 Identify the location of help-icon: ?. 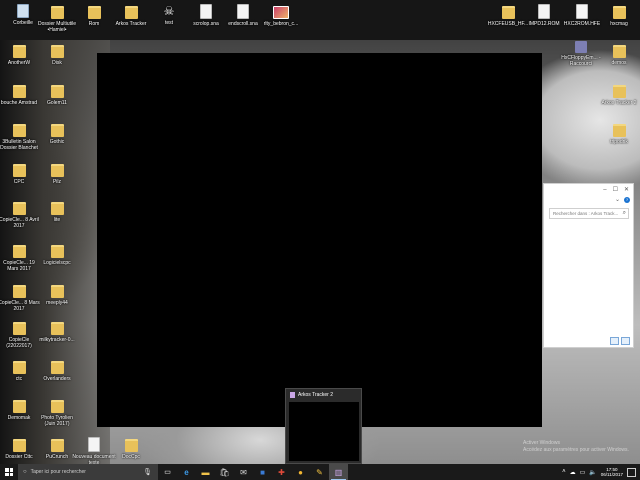
(627, 199).